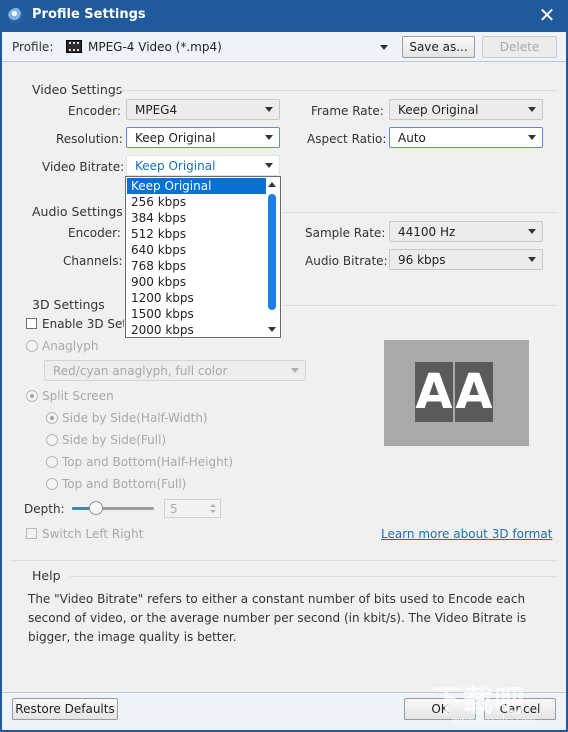  What do you see at coordinates (31, 323) in the screenshot?
I see `enable-3d-checkbox` at bounding box center [31, 323].